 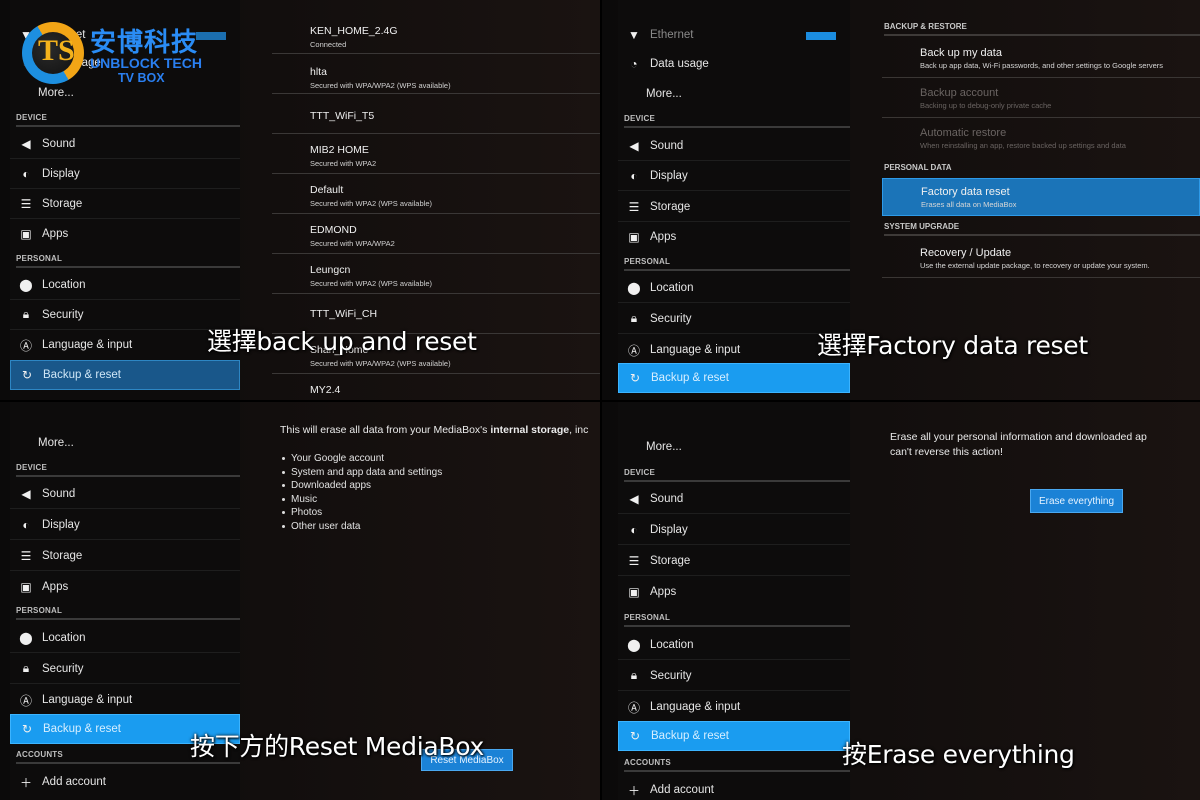 What do you see at coordinates (436, 34) in the screenshot?
I see `wifi-network-item: KEN_HOME_2.4G Connected` at bounding box center [436, 34].